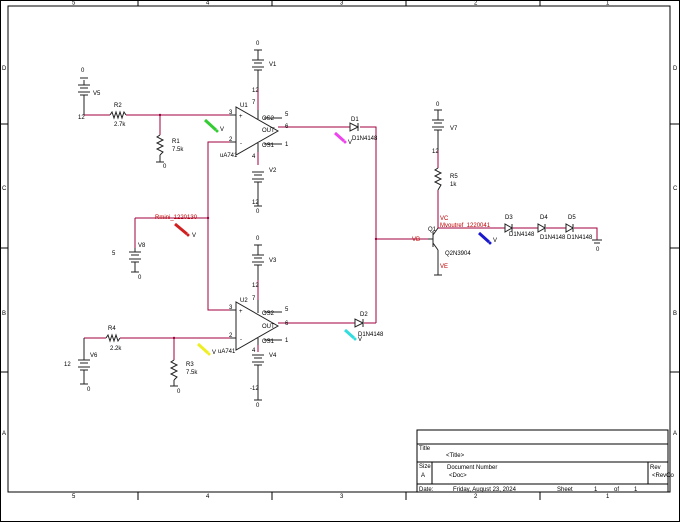  What do you see at coordinates (241, 117) in the screenshot?
I see `u1-plus: +` at bounding box center [241, 117].